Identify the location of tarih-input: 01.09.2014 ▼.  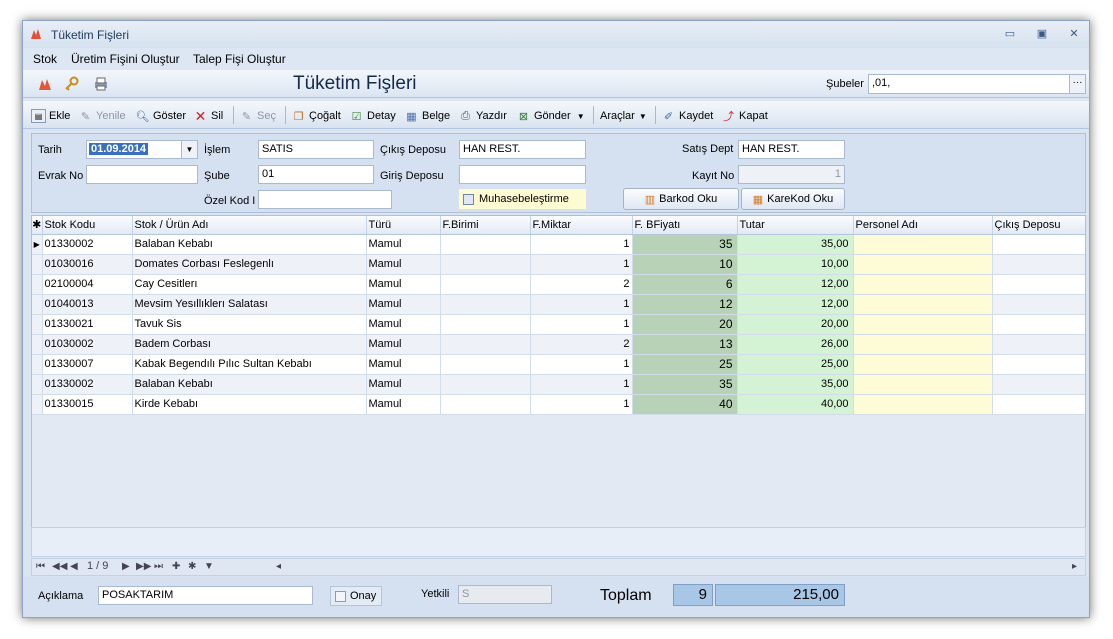
(142, 149).